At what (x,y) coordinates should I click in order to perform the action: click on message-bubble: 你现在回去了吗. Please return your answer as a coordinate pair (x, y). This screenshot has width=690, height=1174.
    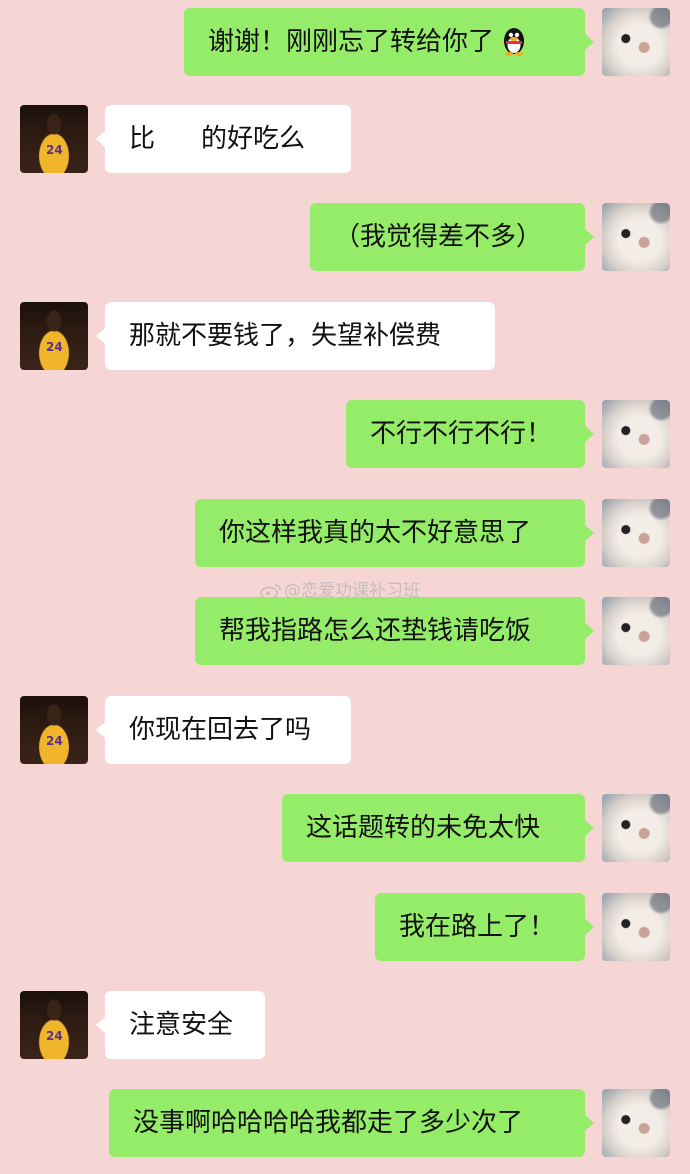
    Looking at the image, I should click on (223, 730).